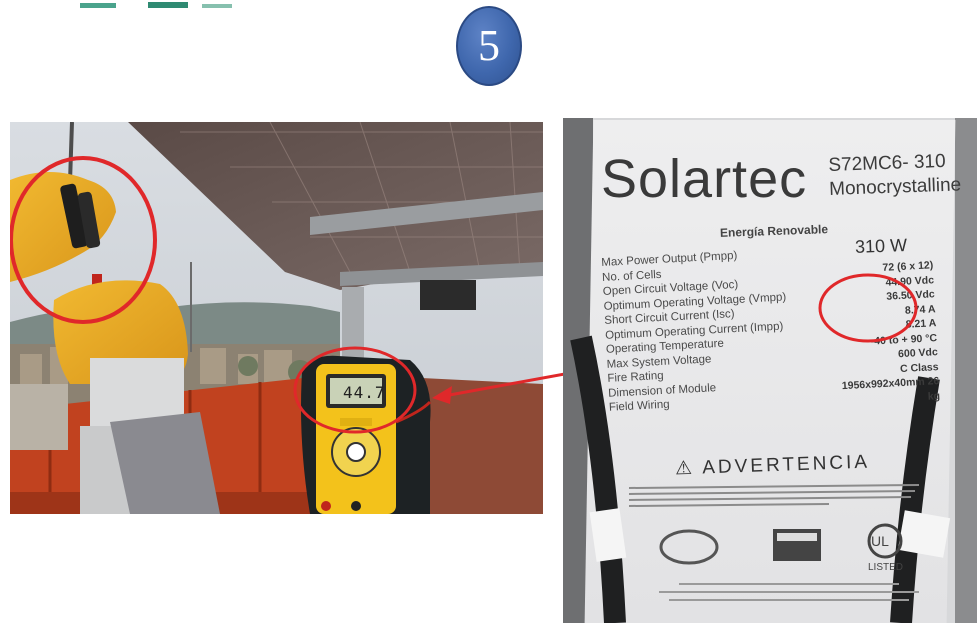  I want to click on step-number-badge: 5, so click(489, 46).